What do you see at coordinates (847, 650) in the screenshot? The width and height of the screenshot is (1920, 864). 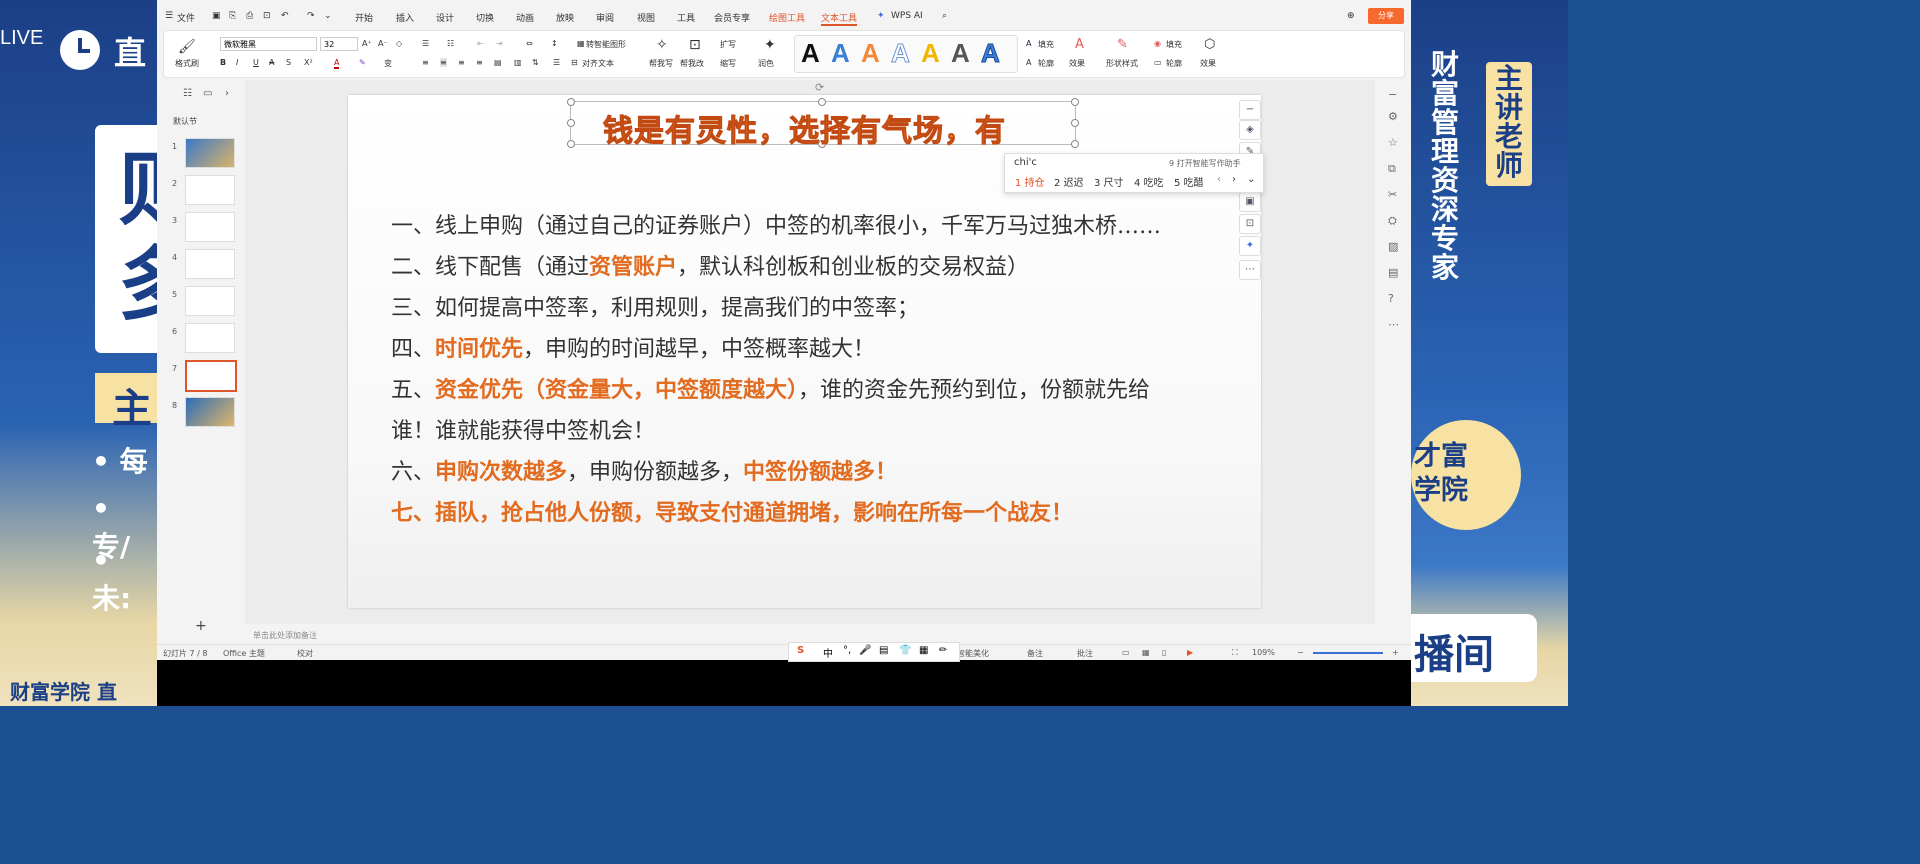 I see `punctuation-icon: °,` at bounding box center [847, 650].